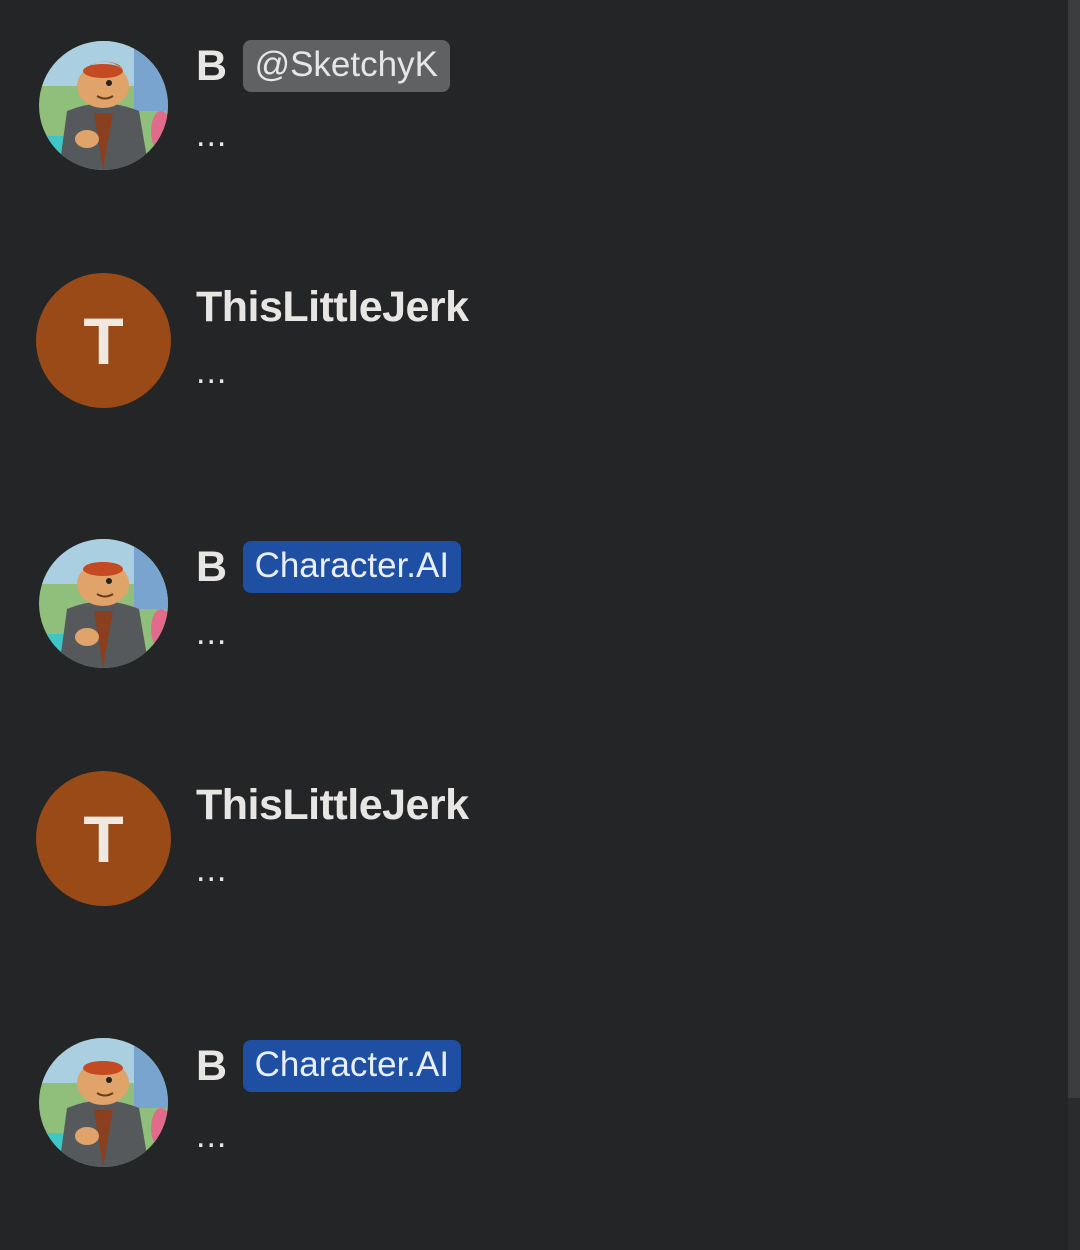 The image size is (1080, 1250). I want to click on message-header: B @SketchyK, so click(323, 66).